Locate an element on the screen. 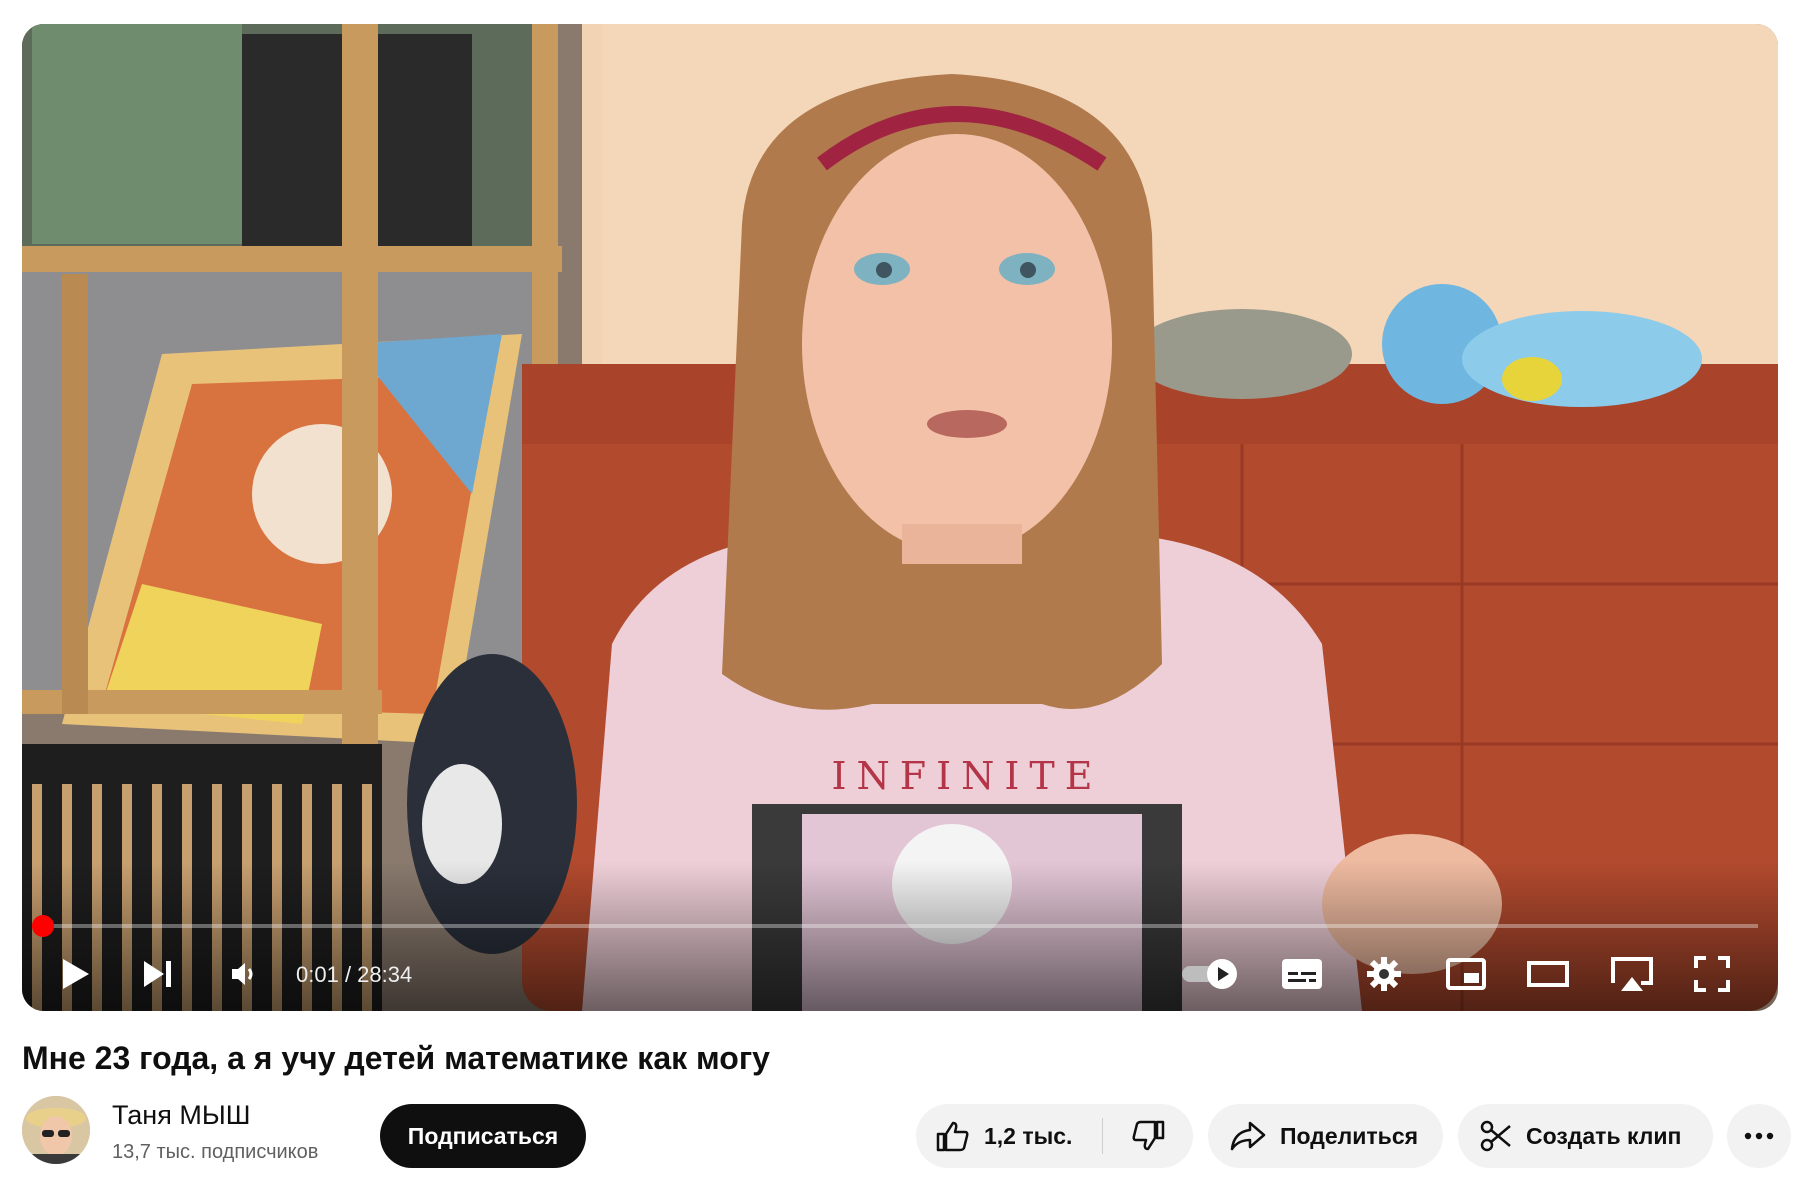  play-button is located at coordinates (76, 974).